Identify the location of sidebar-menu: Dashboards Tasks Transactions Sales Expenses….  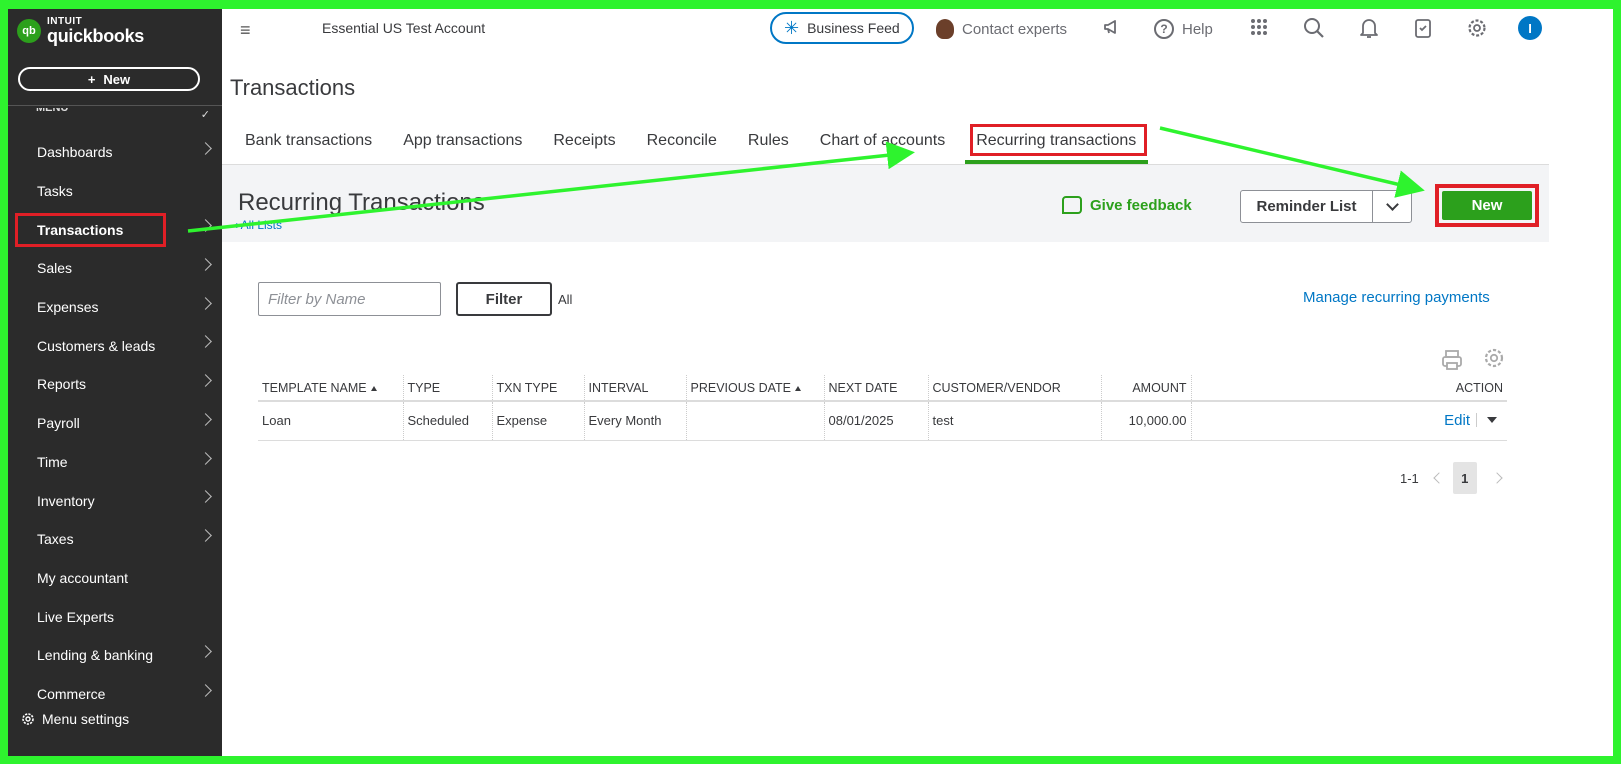
(115, 423).